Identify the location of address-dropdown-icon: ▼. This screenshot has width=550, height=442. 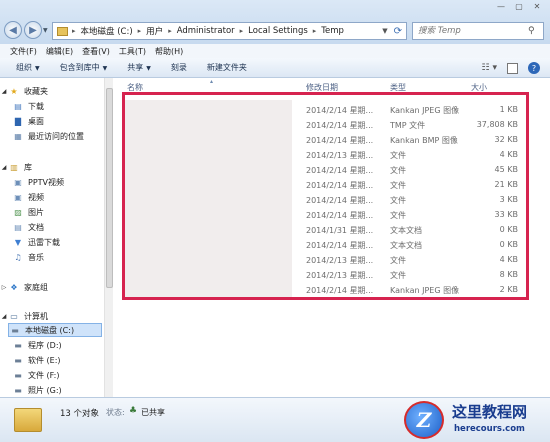
(384, 31).